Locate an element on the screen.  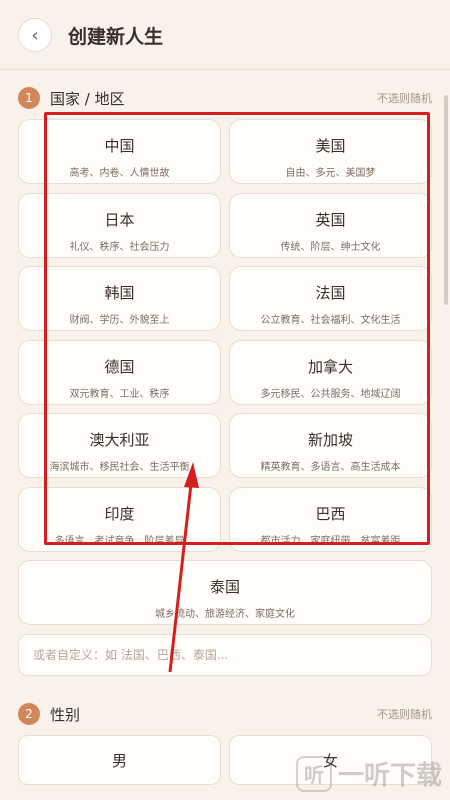
arrow-shaft is located at coordinates (180, 578).